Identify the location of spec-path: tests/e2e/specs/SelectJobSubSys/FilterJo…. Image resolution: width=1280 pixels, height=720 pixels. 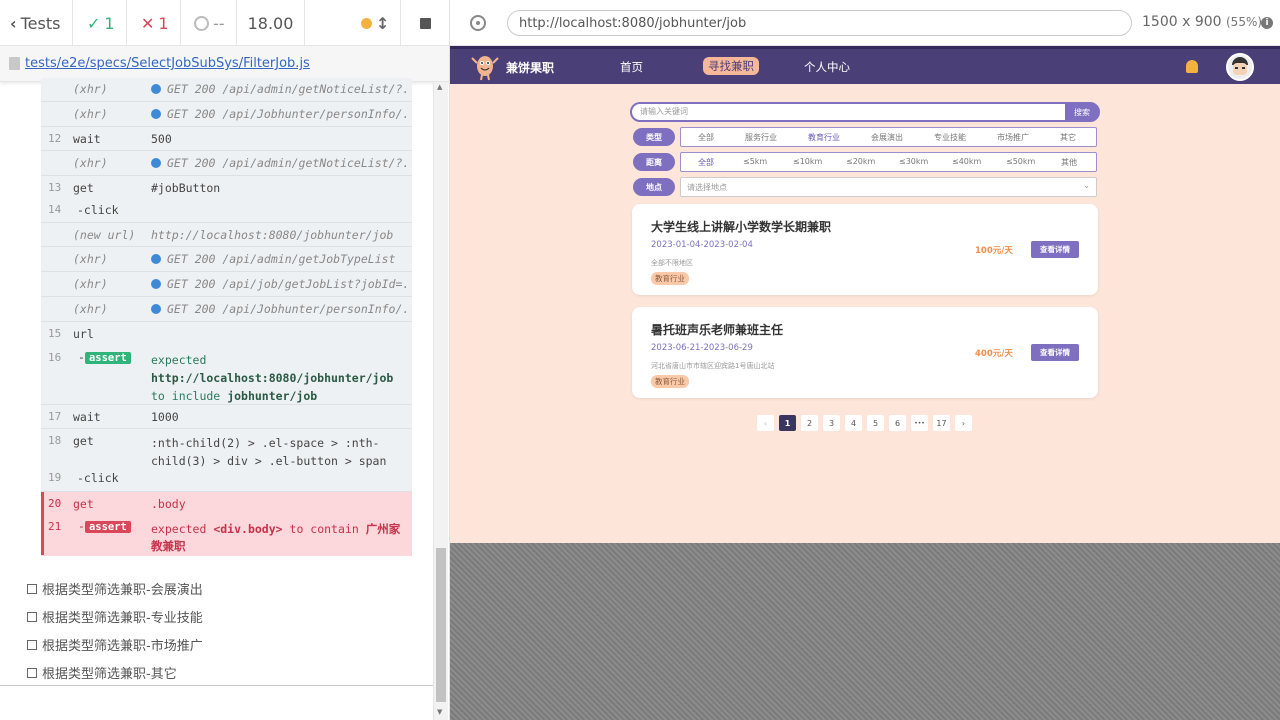
(167, 63).